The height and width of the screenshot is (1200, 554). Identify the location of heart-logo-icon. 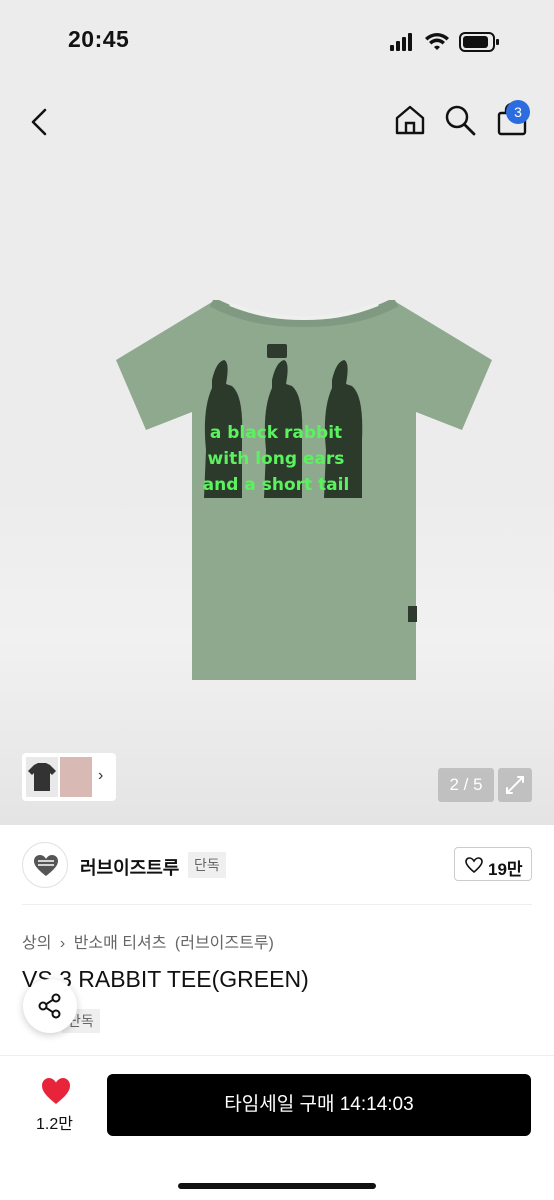
(46, 865).